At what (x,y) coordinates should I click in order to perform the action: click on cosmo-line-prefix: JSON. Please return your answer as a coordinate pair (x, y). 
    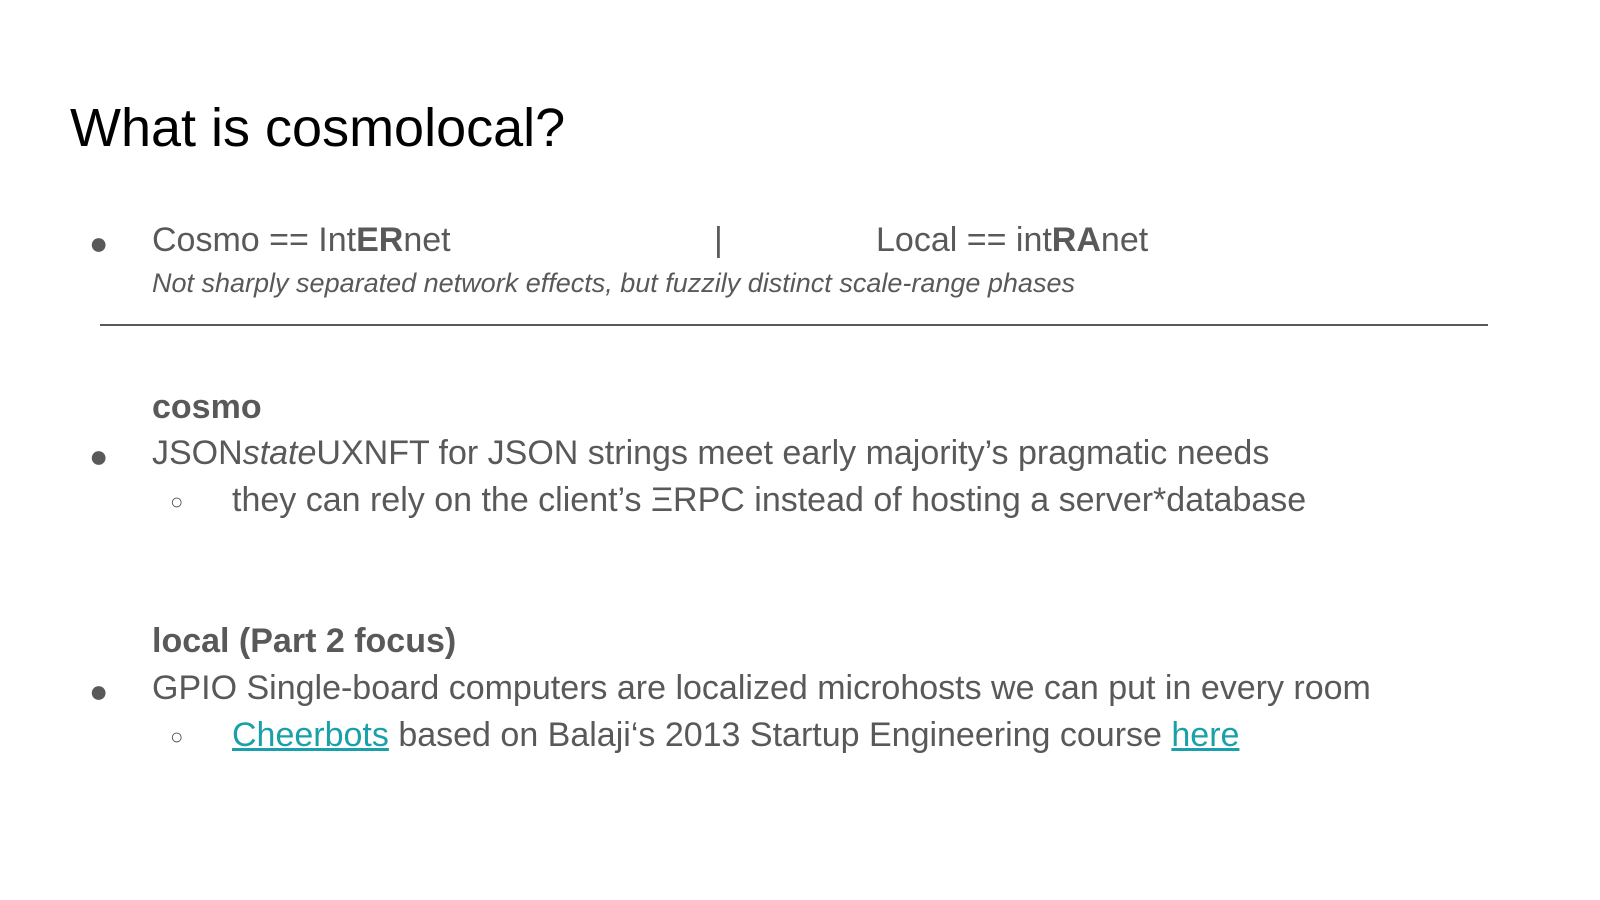
    Looking at the image, I should click on (197, 453).